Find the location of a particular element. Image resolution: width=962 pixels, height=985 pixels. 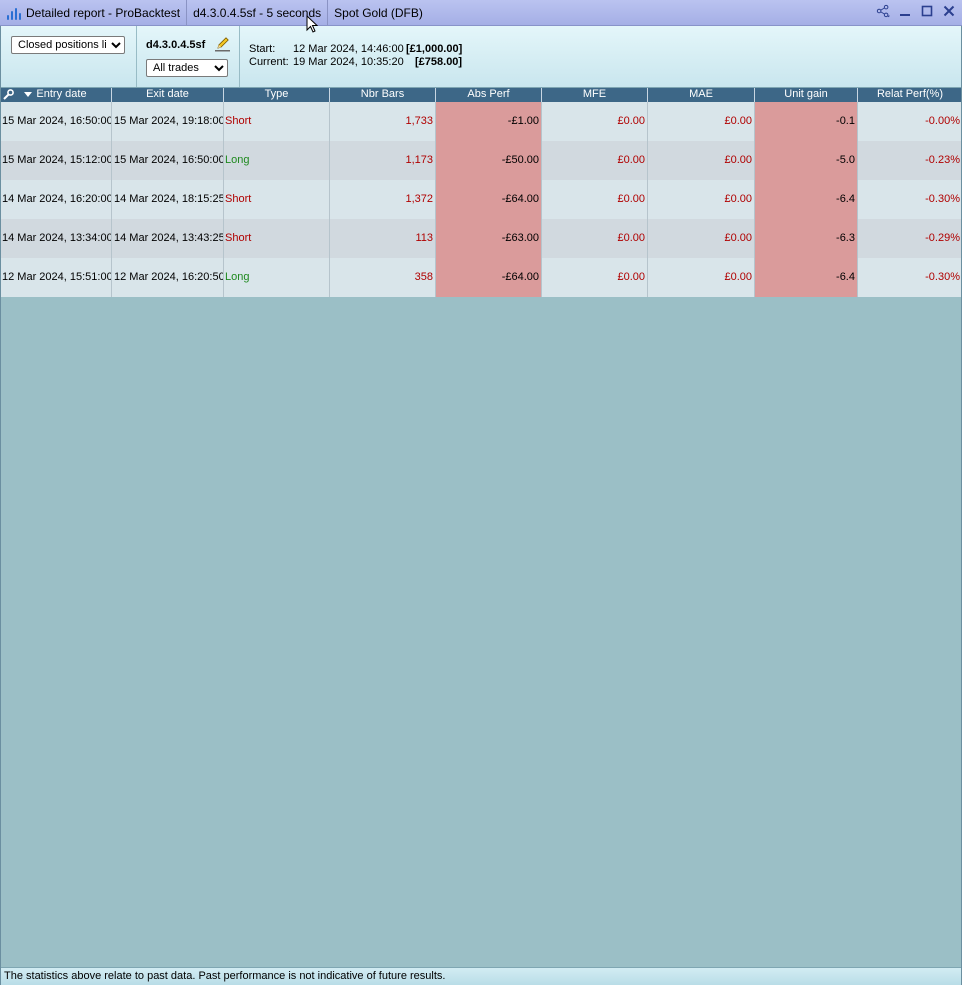

cell-nbr-bars: 1,733 is located at coordinates (383, 121).